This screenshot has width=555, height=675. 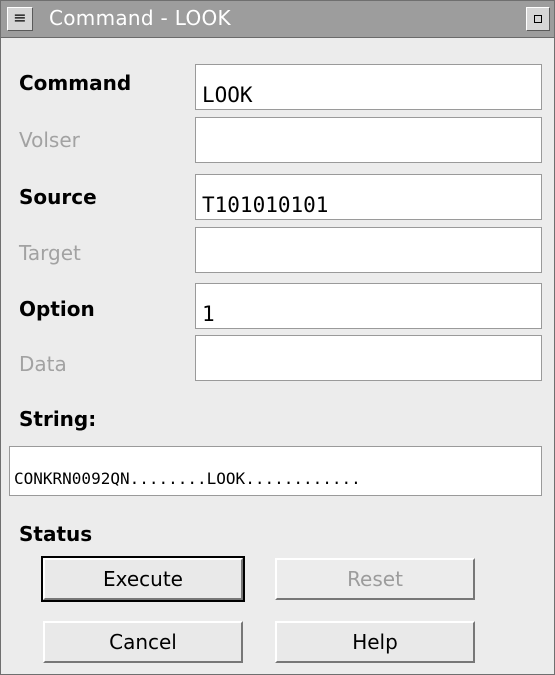 I want to click on target-field, so click(x=368, y=250).